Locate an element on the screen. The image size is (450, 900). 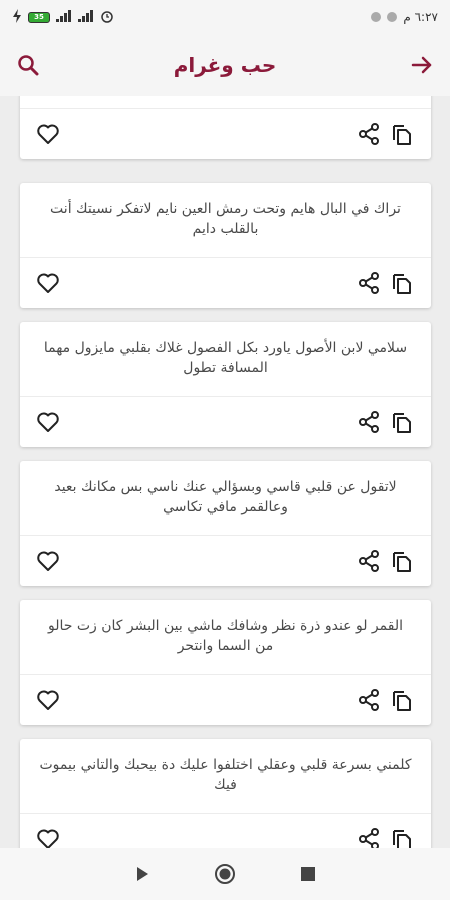
status-icons-left: 35 is located at coordinates (63, 17).